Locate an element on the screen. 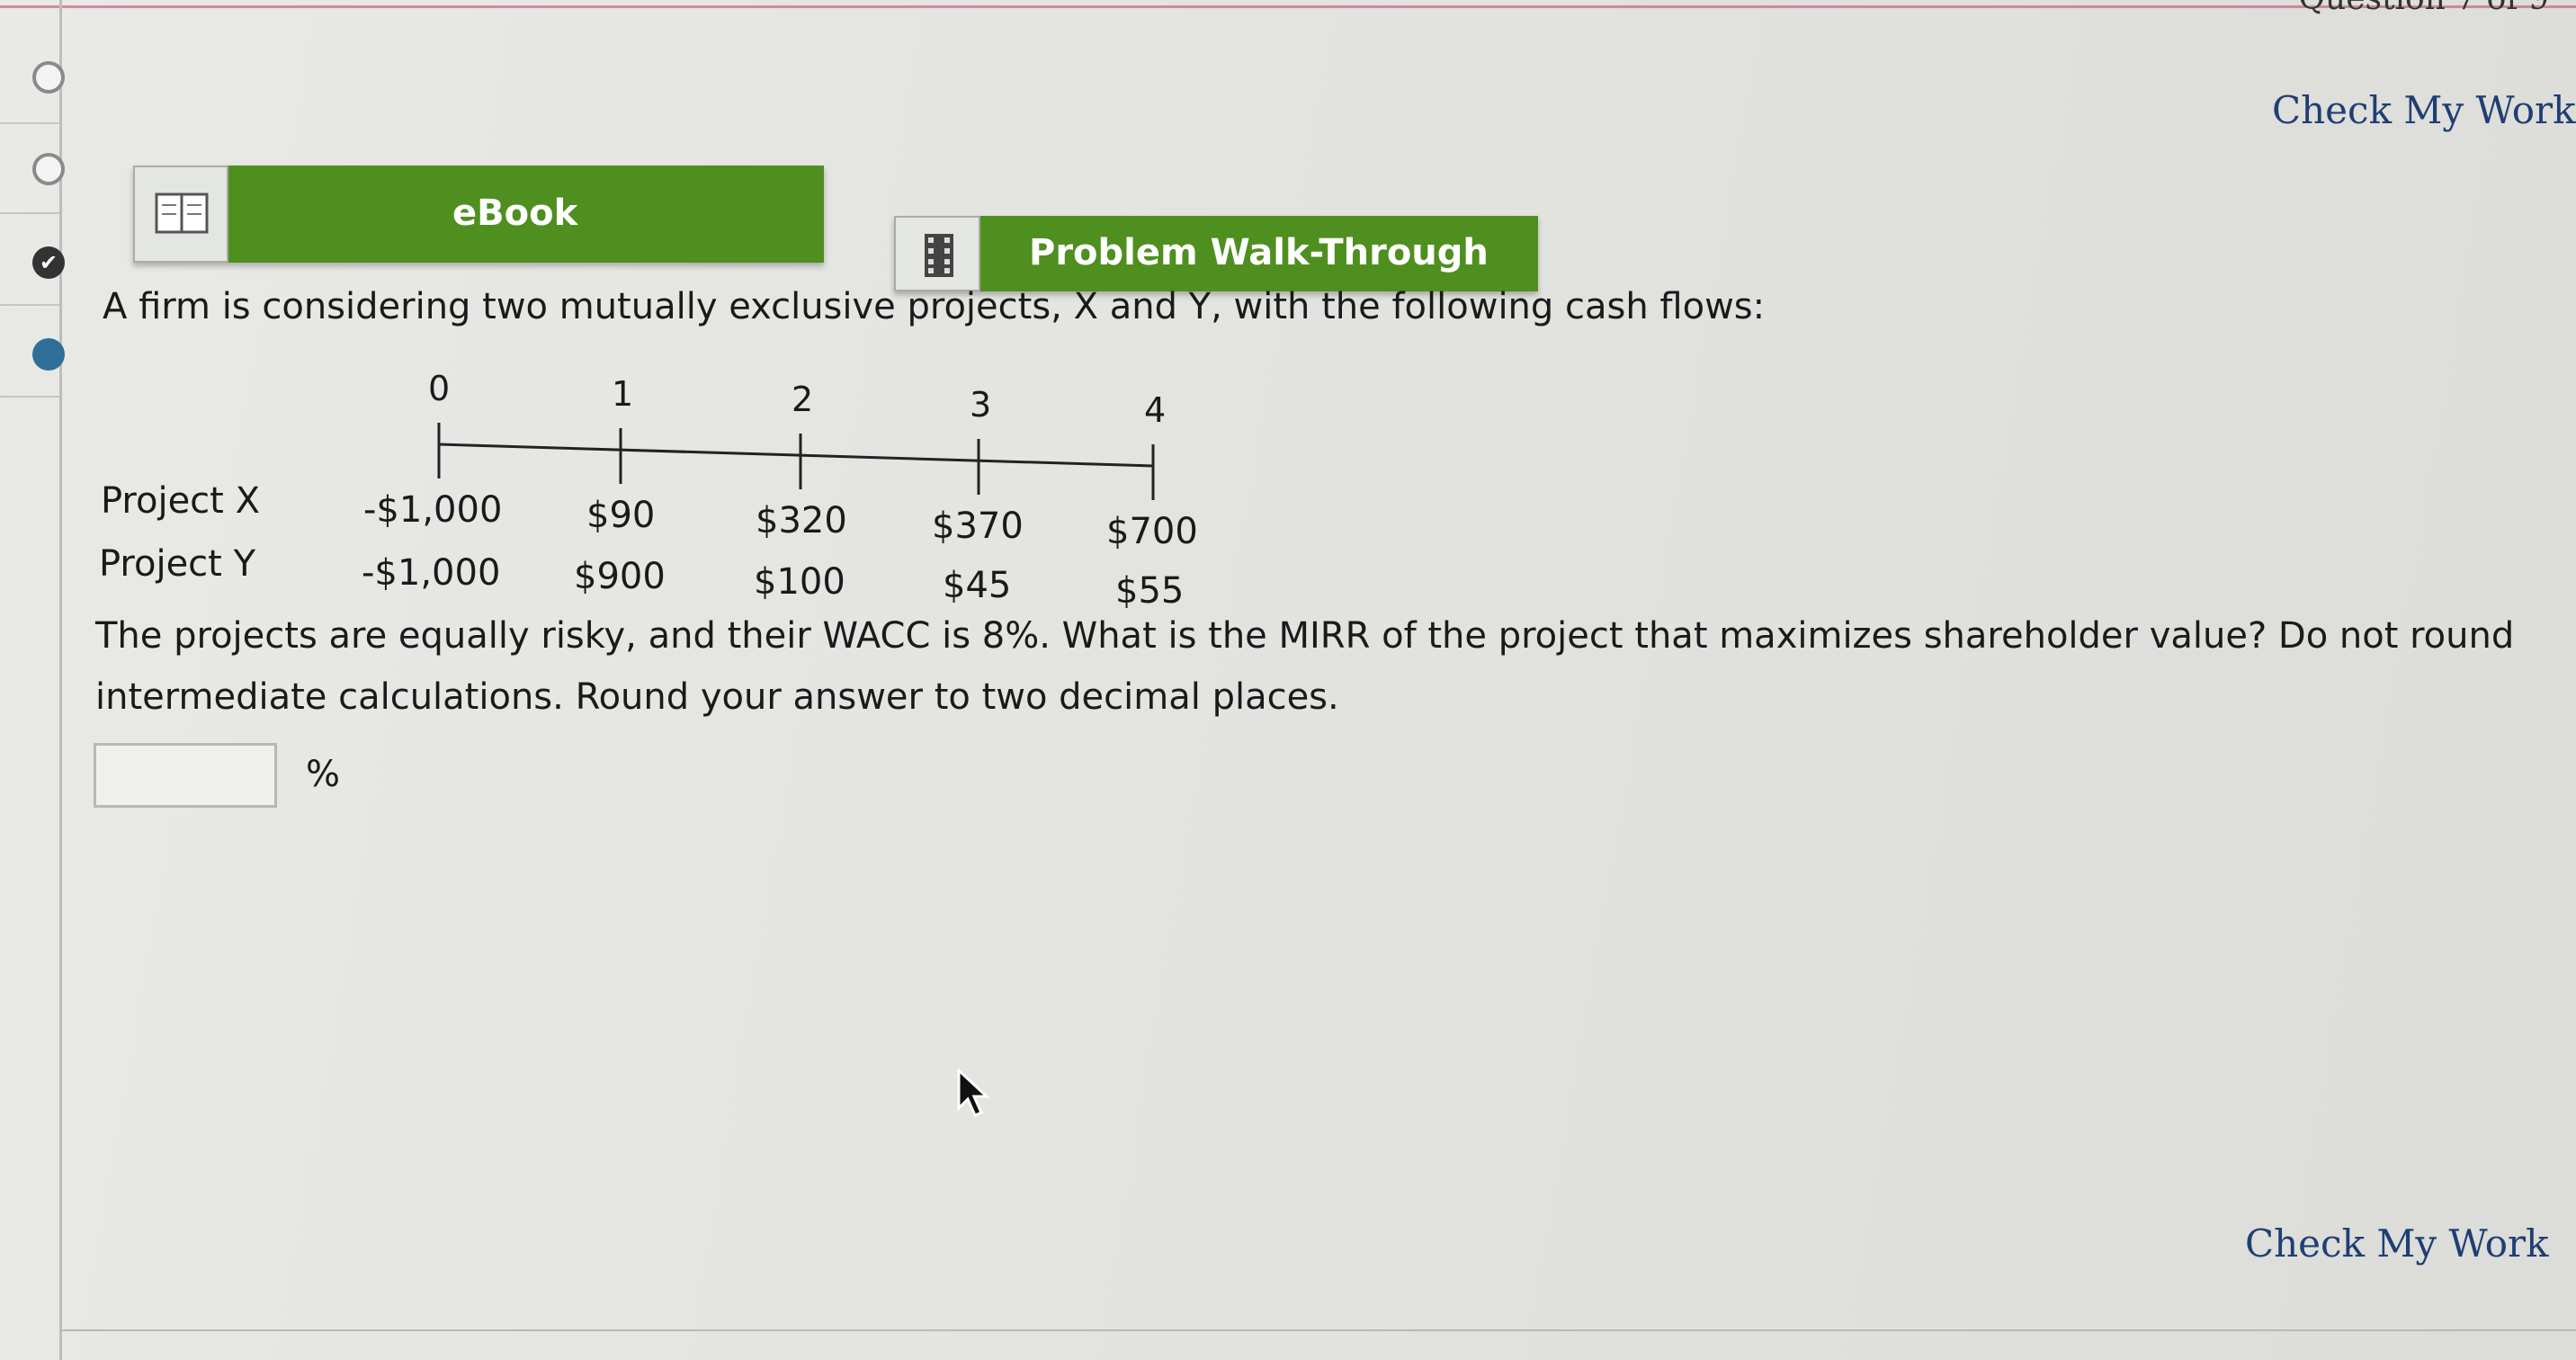  mouse-cursor-icon is located at coordinates (973, 1093).